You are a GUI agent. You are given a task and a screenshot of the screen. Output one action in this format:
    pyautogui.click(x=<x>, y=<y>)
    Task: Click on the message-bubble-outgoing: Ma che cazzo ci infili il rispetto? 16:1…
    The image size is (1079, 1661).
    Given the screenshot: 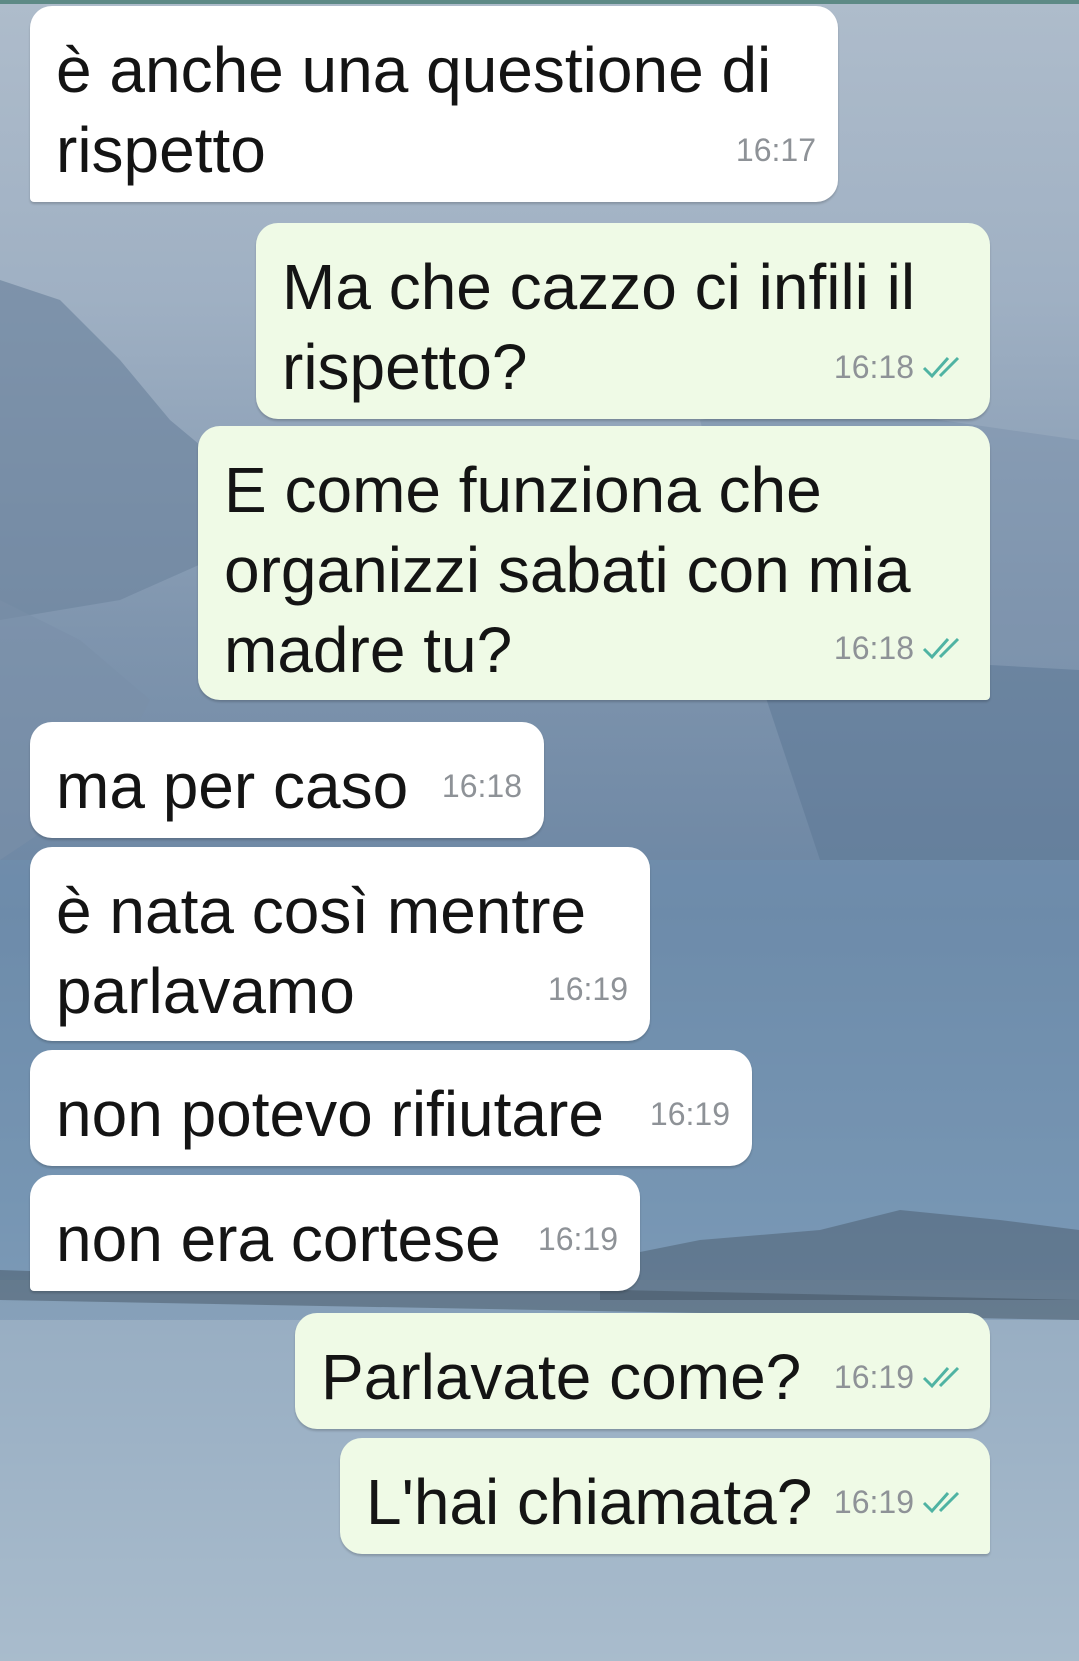 What is the action you would take?
    pyautogui.click(x=623, y=321)
    